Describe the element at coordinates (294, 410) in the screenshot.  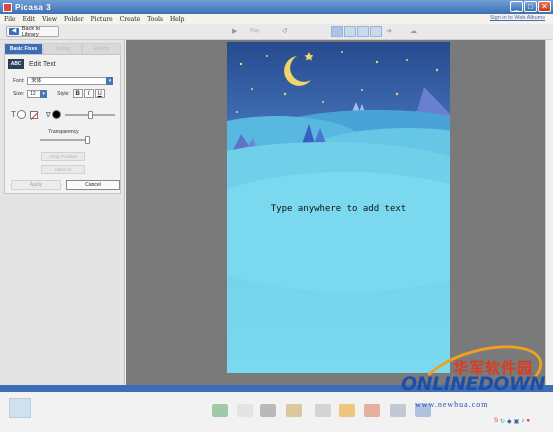
I see `export-icon` at that location.